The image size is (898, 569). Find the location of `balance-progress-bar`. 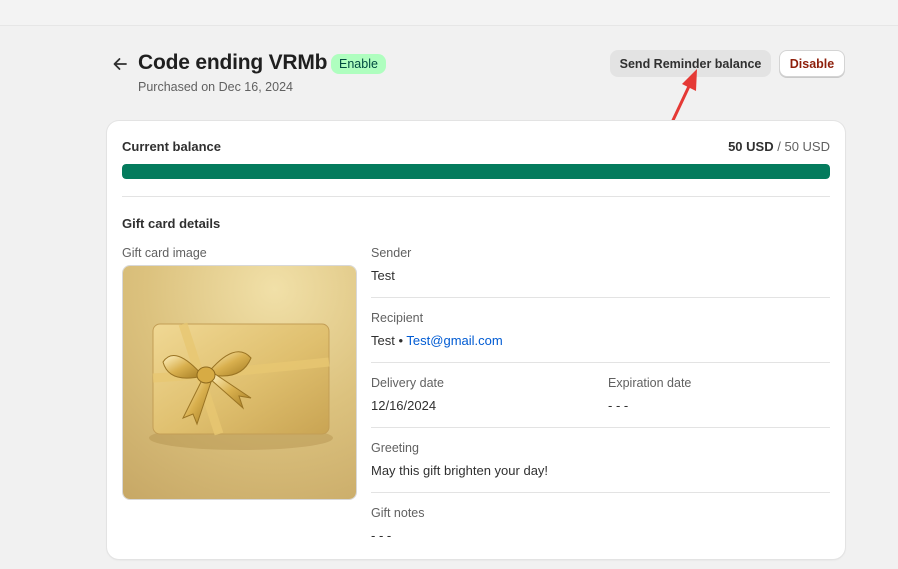

balance-progress-bar is located at coordinates (476, 171).